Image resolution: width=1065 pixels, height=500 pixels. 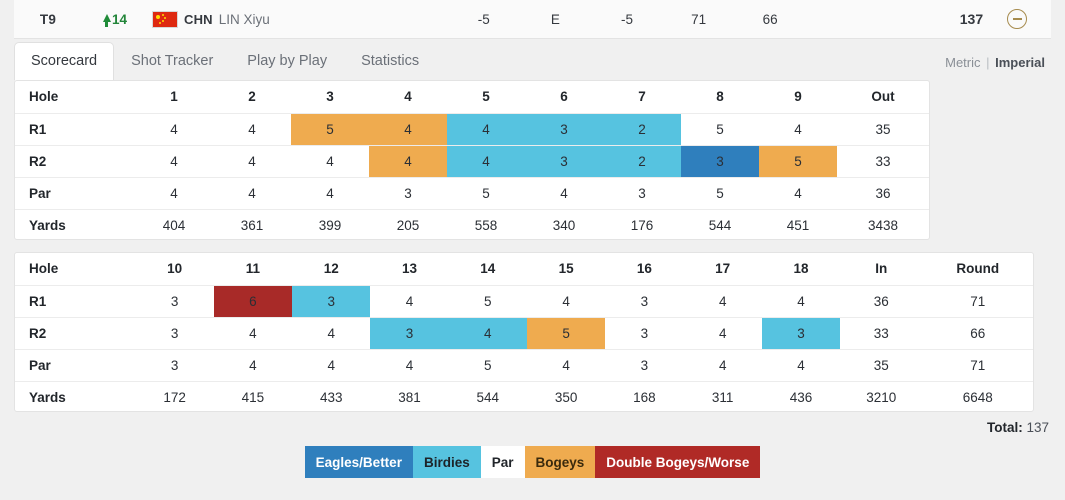 I want to click on table-header-row: Hole 10 11 12 13 14 15 16 17 18 In Round, so click(x=524, y=269).